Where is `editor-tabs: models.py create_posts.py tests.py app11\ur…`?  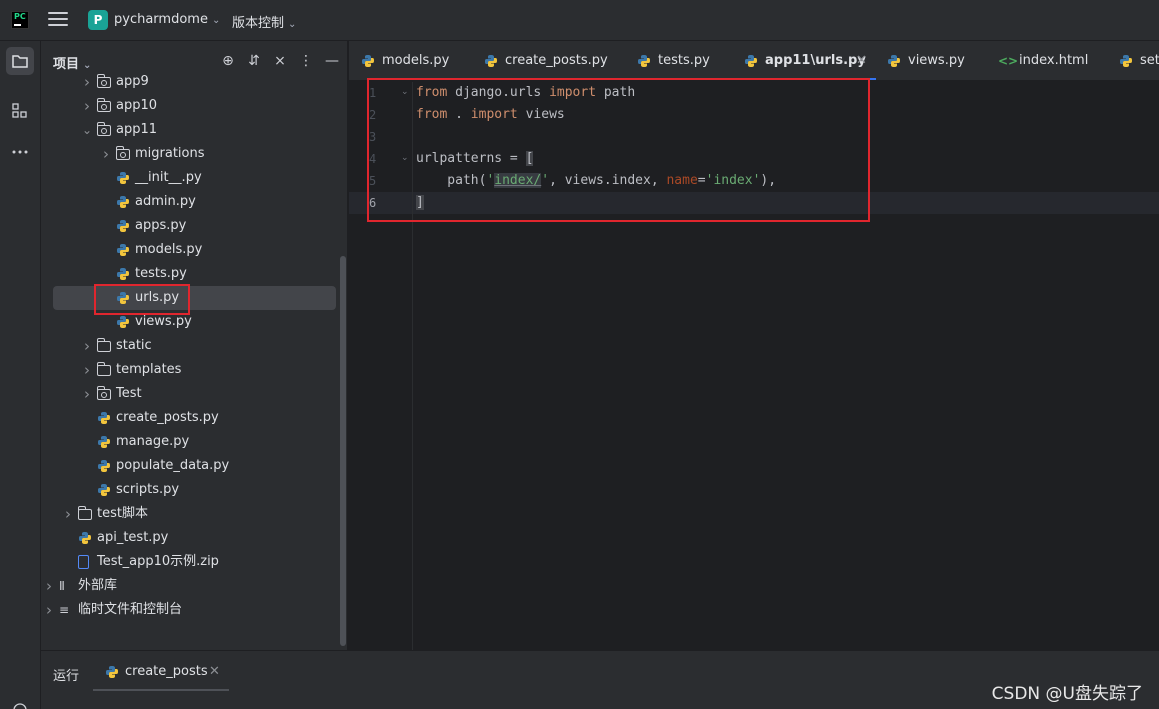 editor-tabs: models.py create_posts.py tests.py app11\ur… is located at coordinates (754, 61).